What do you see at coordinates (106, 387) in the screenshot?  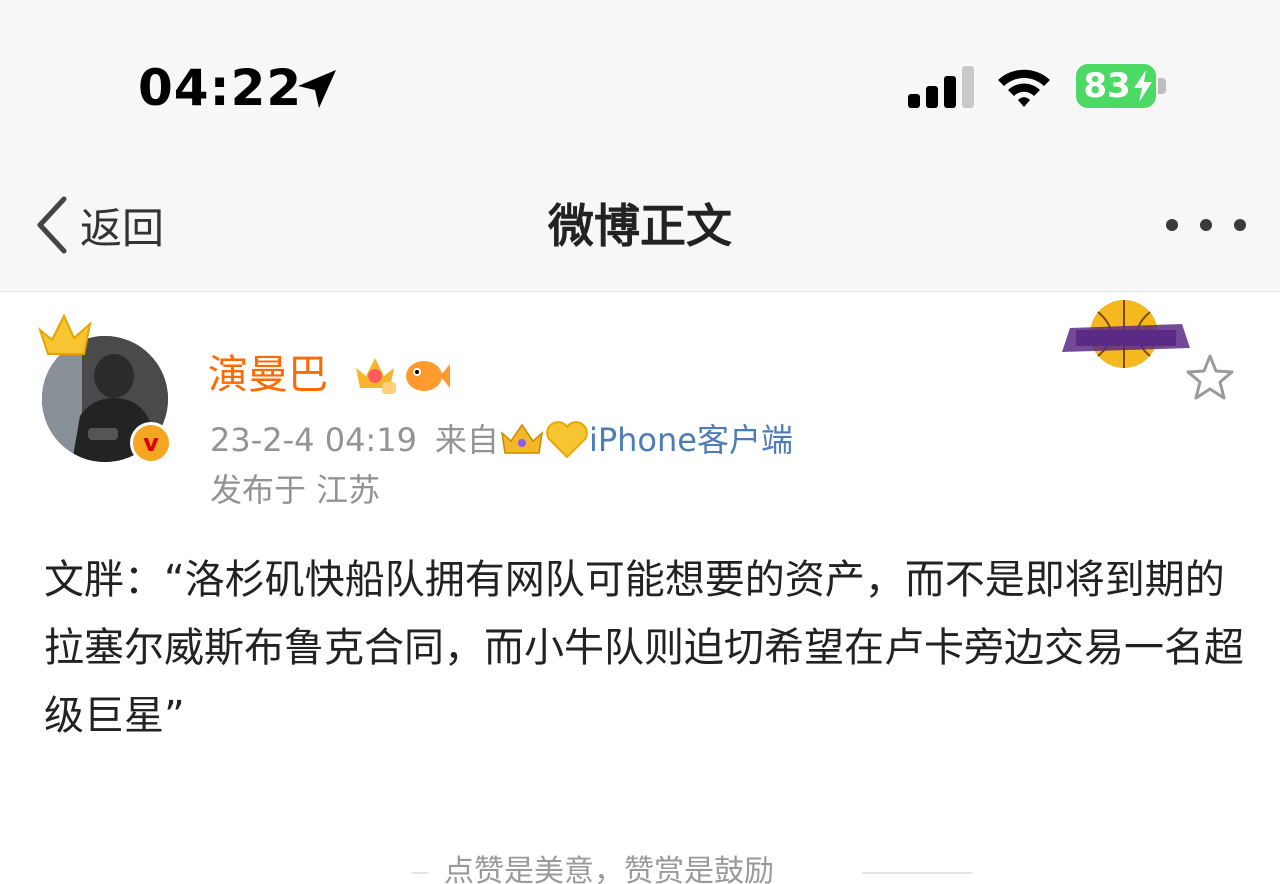 I see `avatar-container: v` at bounding box center [106, 387].